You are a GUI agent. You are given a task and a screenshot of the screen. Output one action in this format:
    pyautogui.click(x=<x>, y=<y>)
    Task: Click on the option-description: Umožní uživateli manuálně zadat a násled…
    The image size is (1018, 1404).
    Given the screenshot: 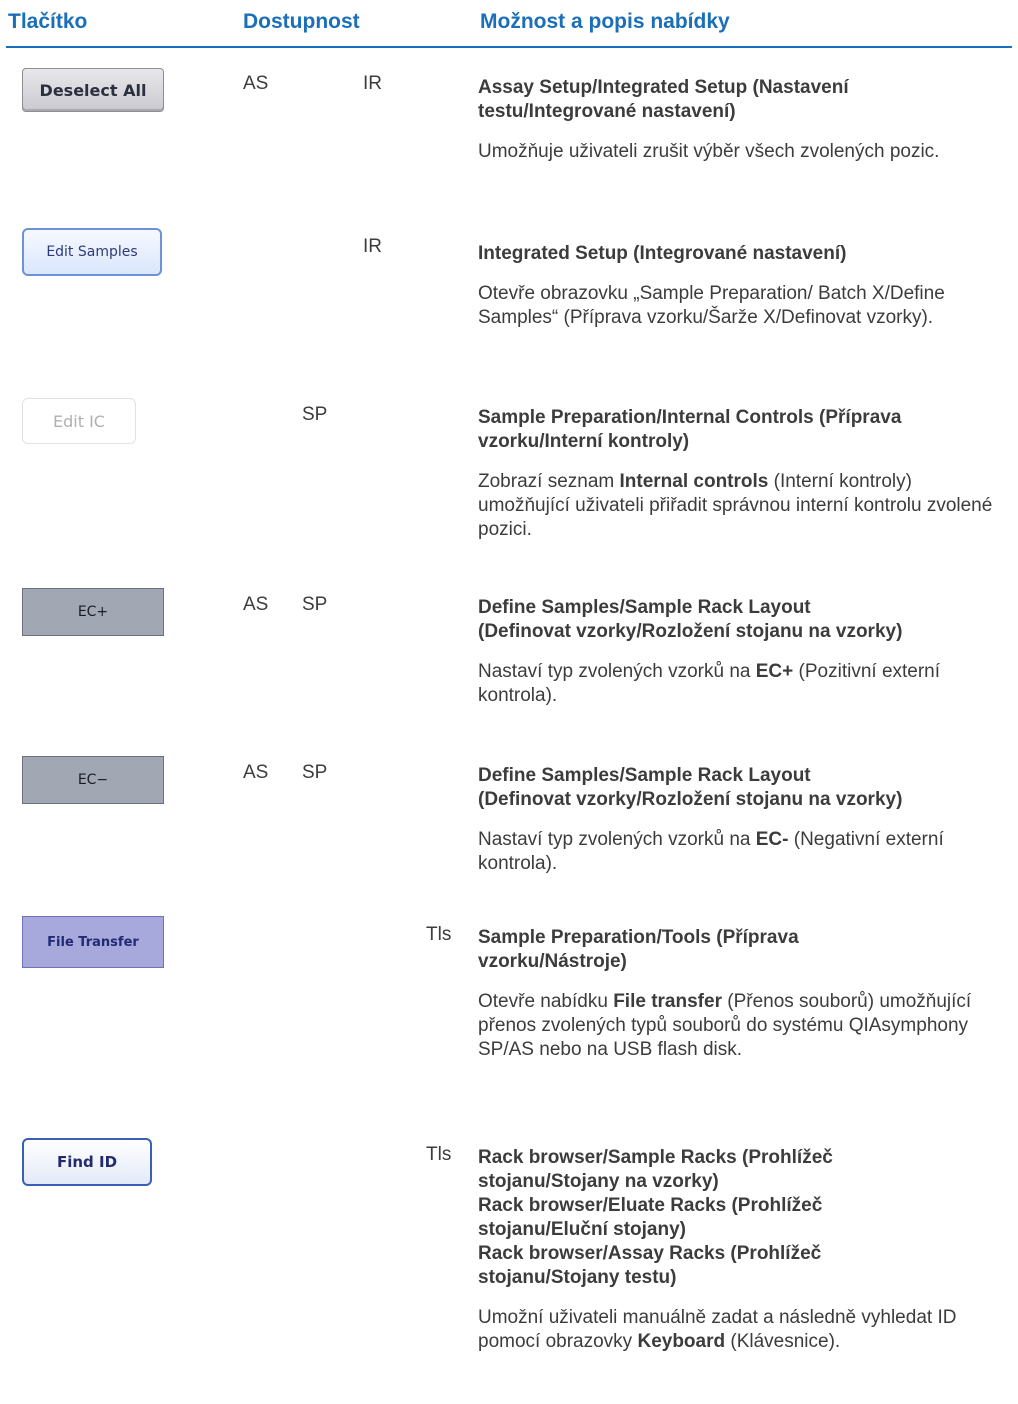 What is the action you would take?
    pyautogui.click(x=717, y=1329)
    